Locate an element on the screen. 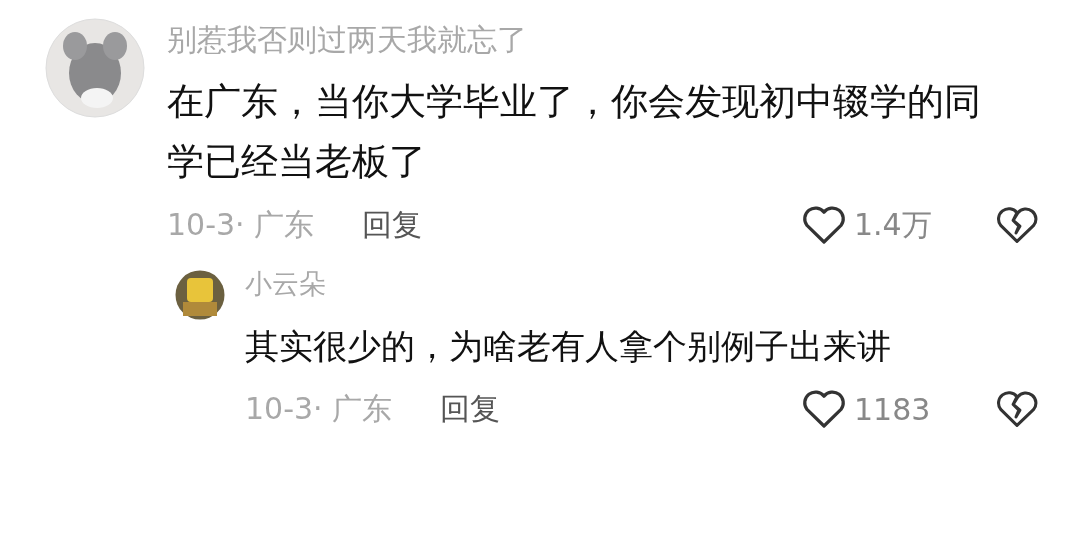  like-count: 1.4万 is located at coordinates (893, 224).